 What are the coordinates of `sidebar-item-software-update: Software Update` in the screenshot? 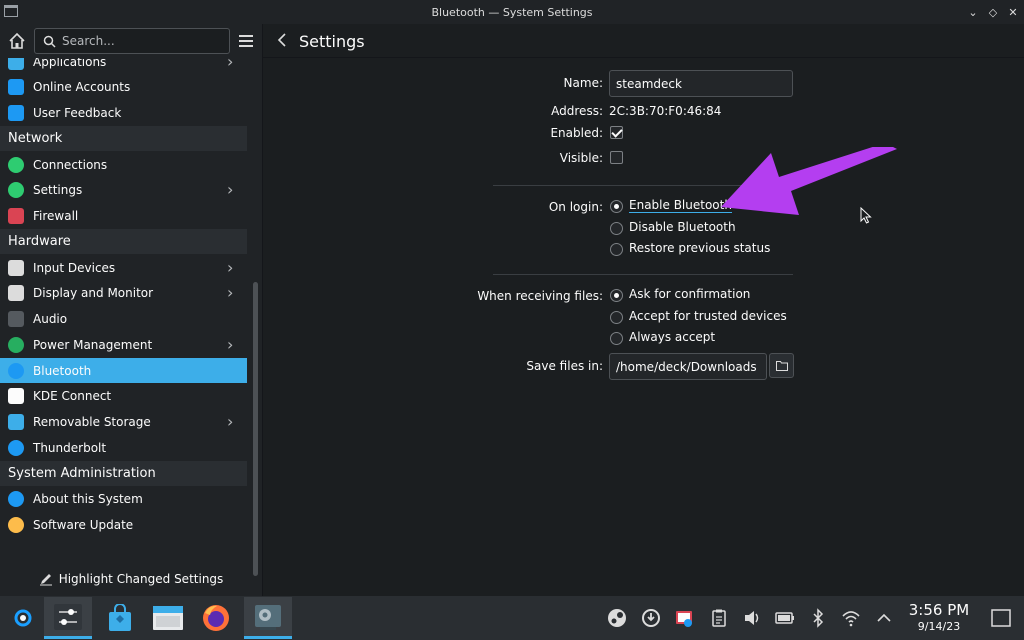 It's located at (123, 525).